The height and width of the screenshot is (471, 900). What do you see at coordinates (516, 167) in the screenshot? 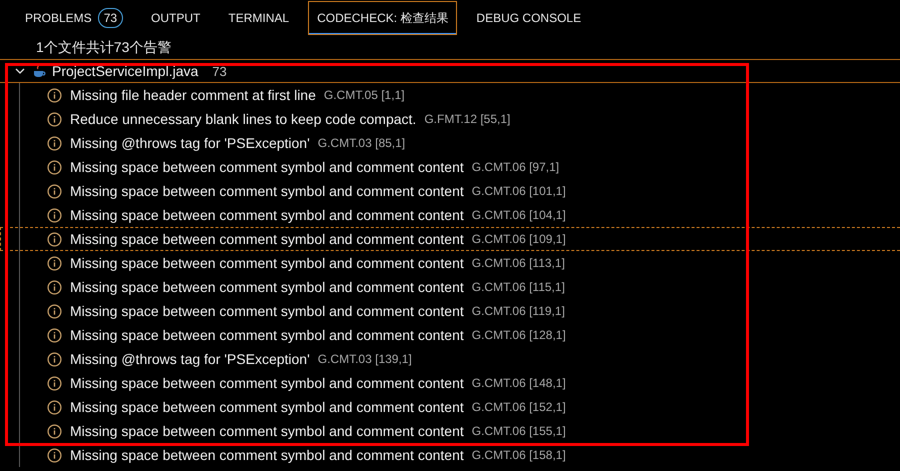
I see `rule-location: G.CMT.06 [97,1]` at bounding box center [516, 167].